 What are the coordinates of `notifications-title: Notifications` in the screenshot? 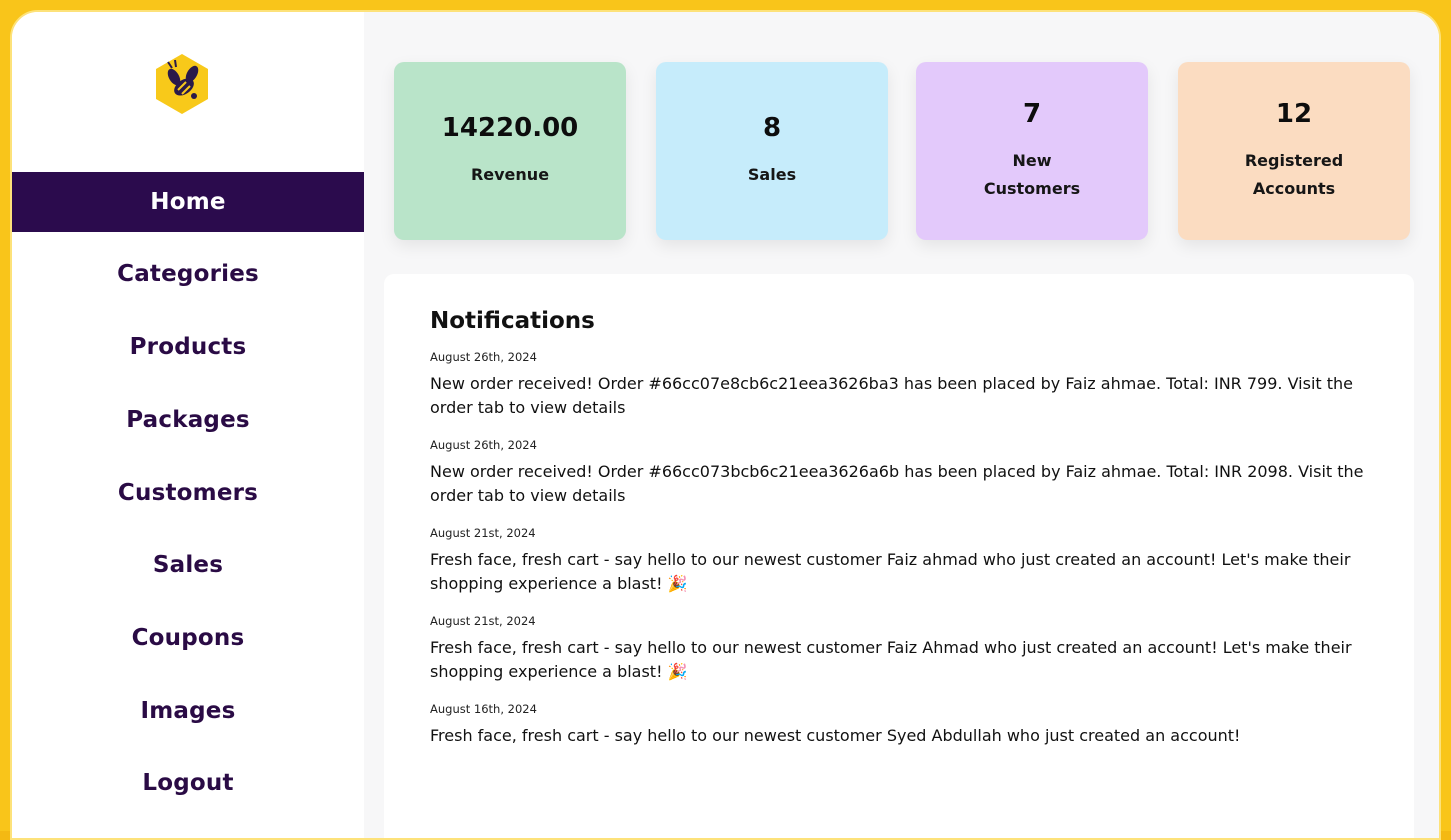 It's located at (512, 321).